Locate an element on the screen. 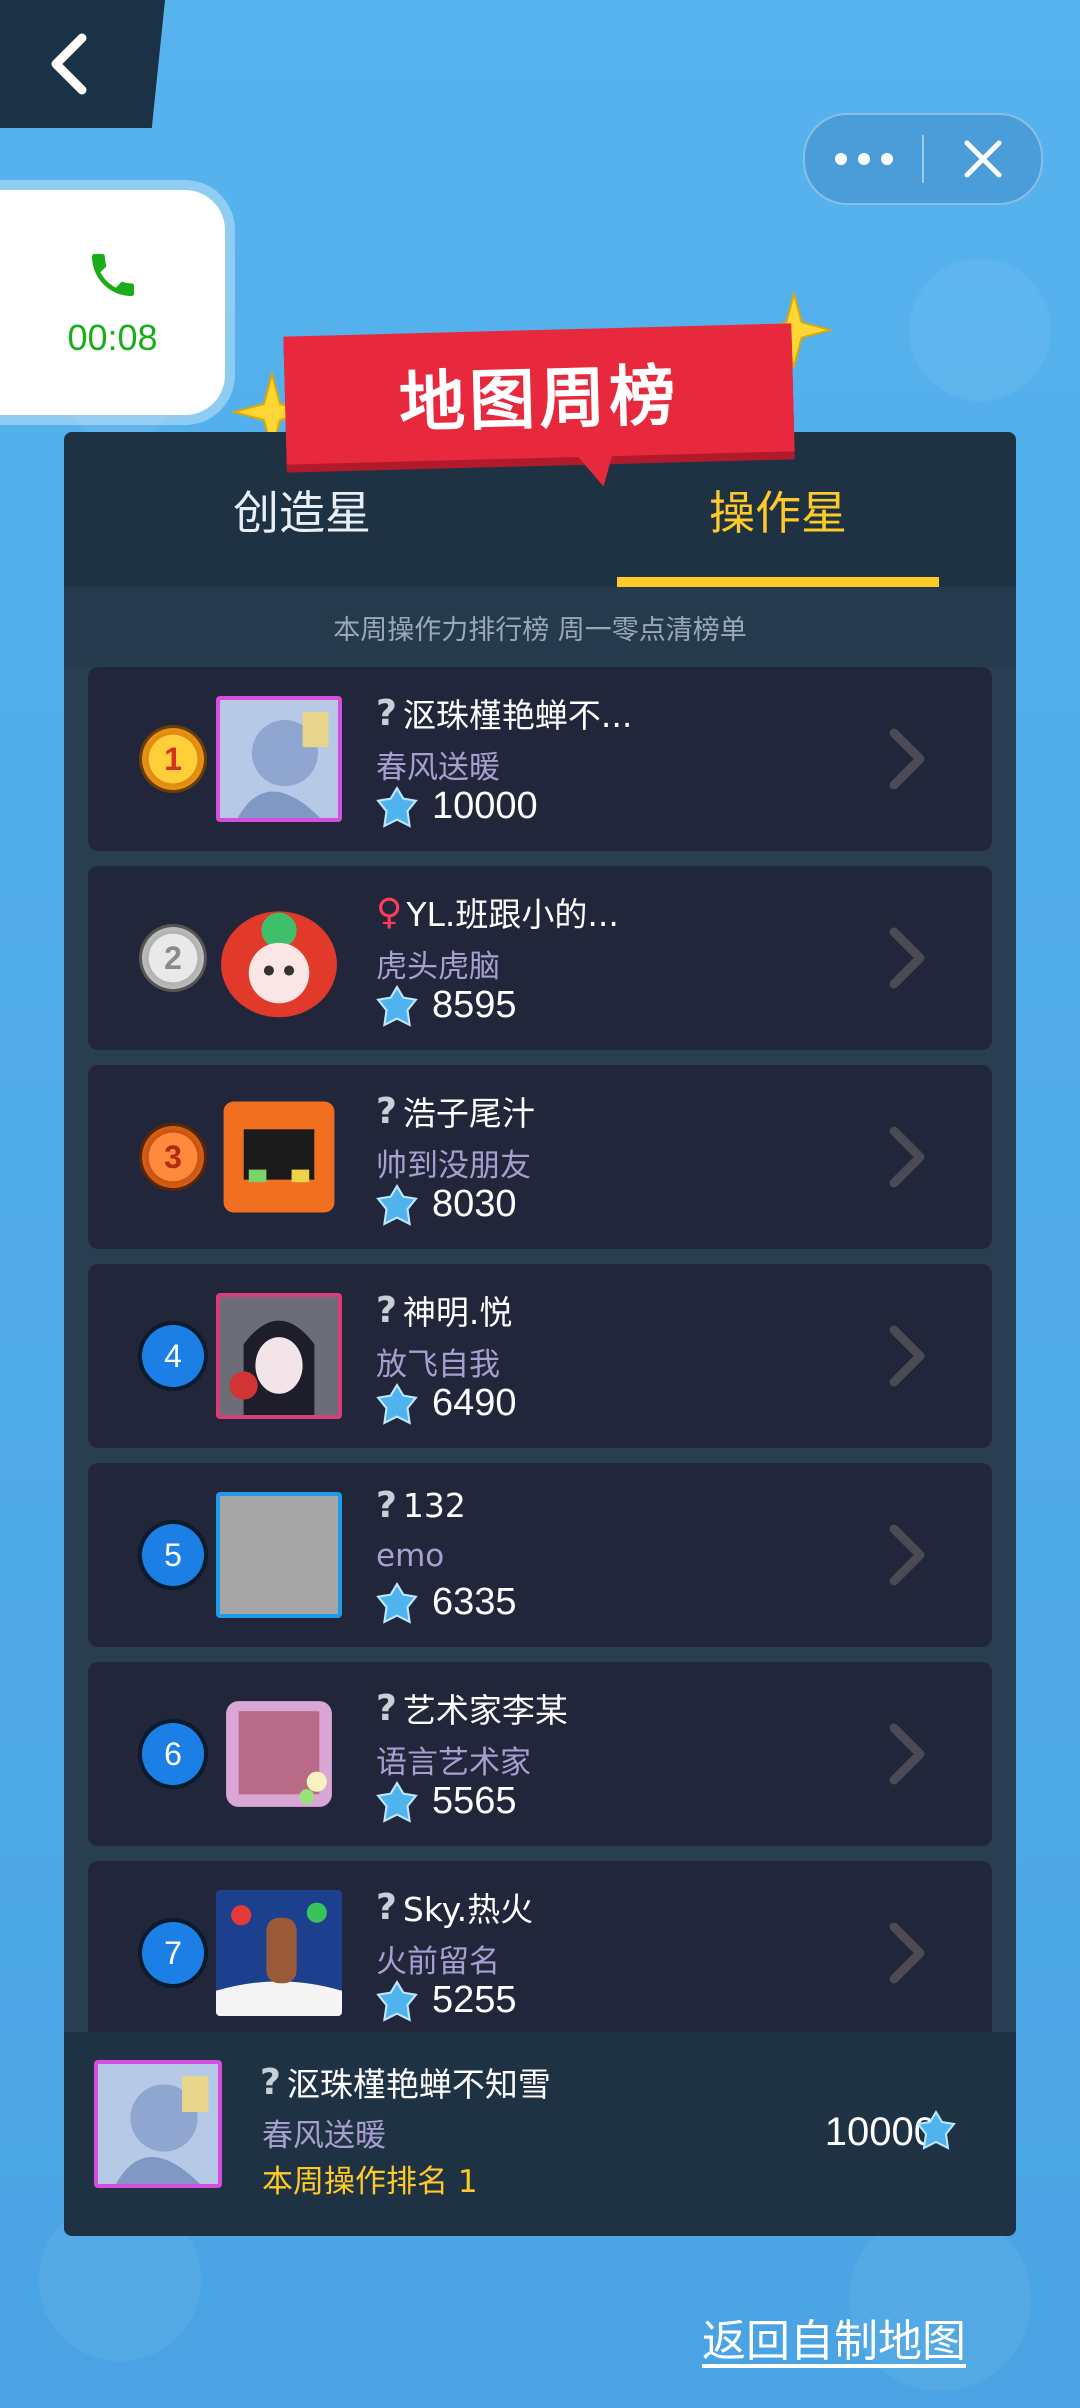  player-signature: 帅到没朋友 is located at coordinates (453, 1166).